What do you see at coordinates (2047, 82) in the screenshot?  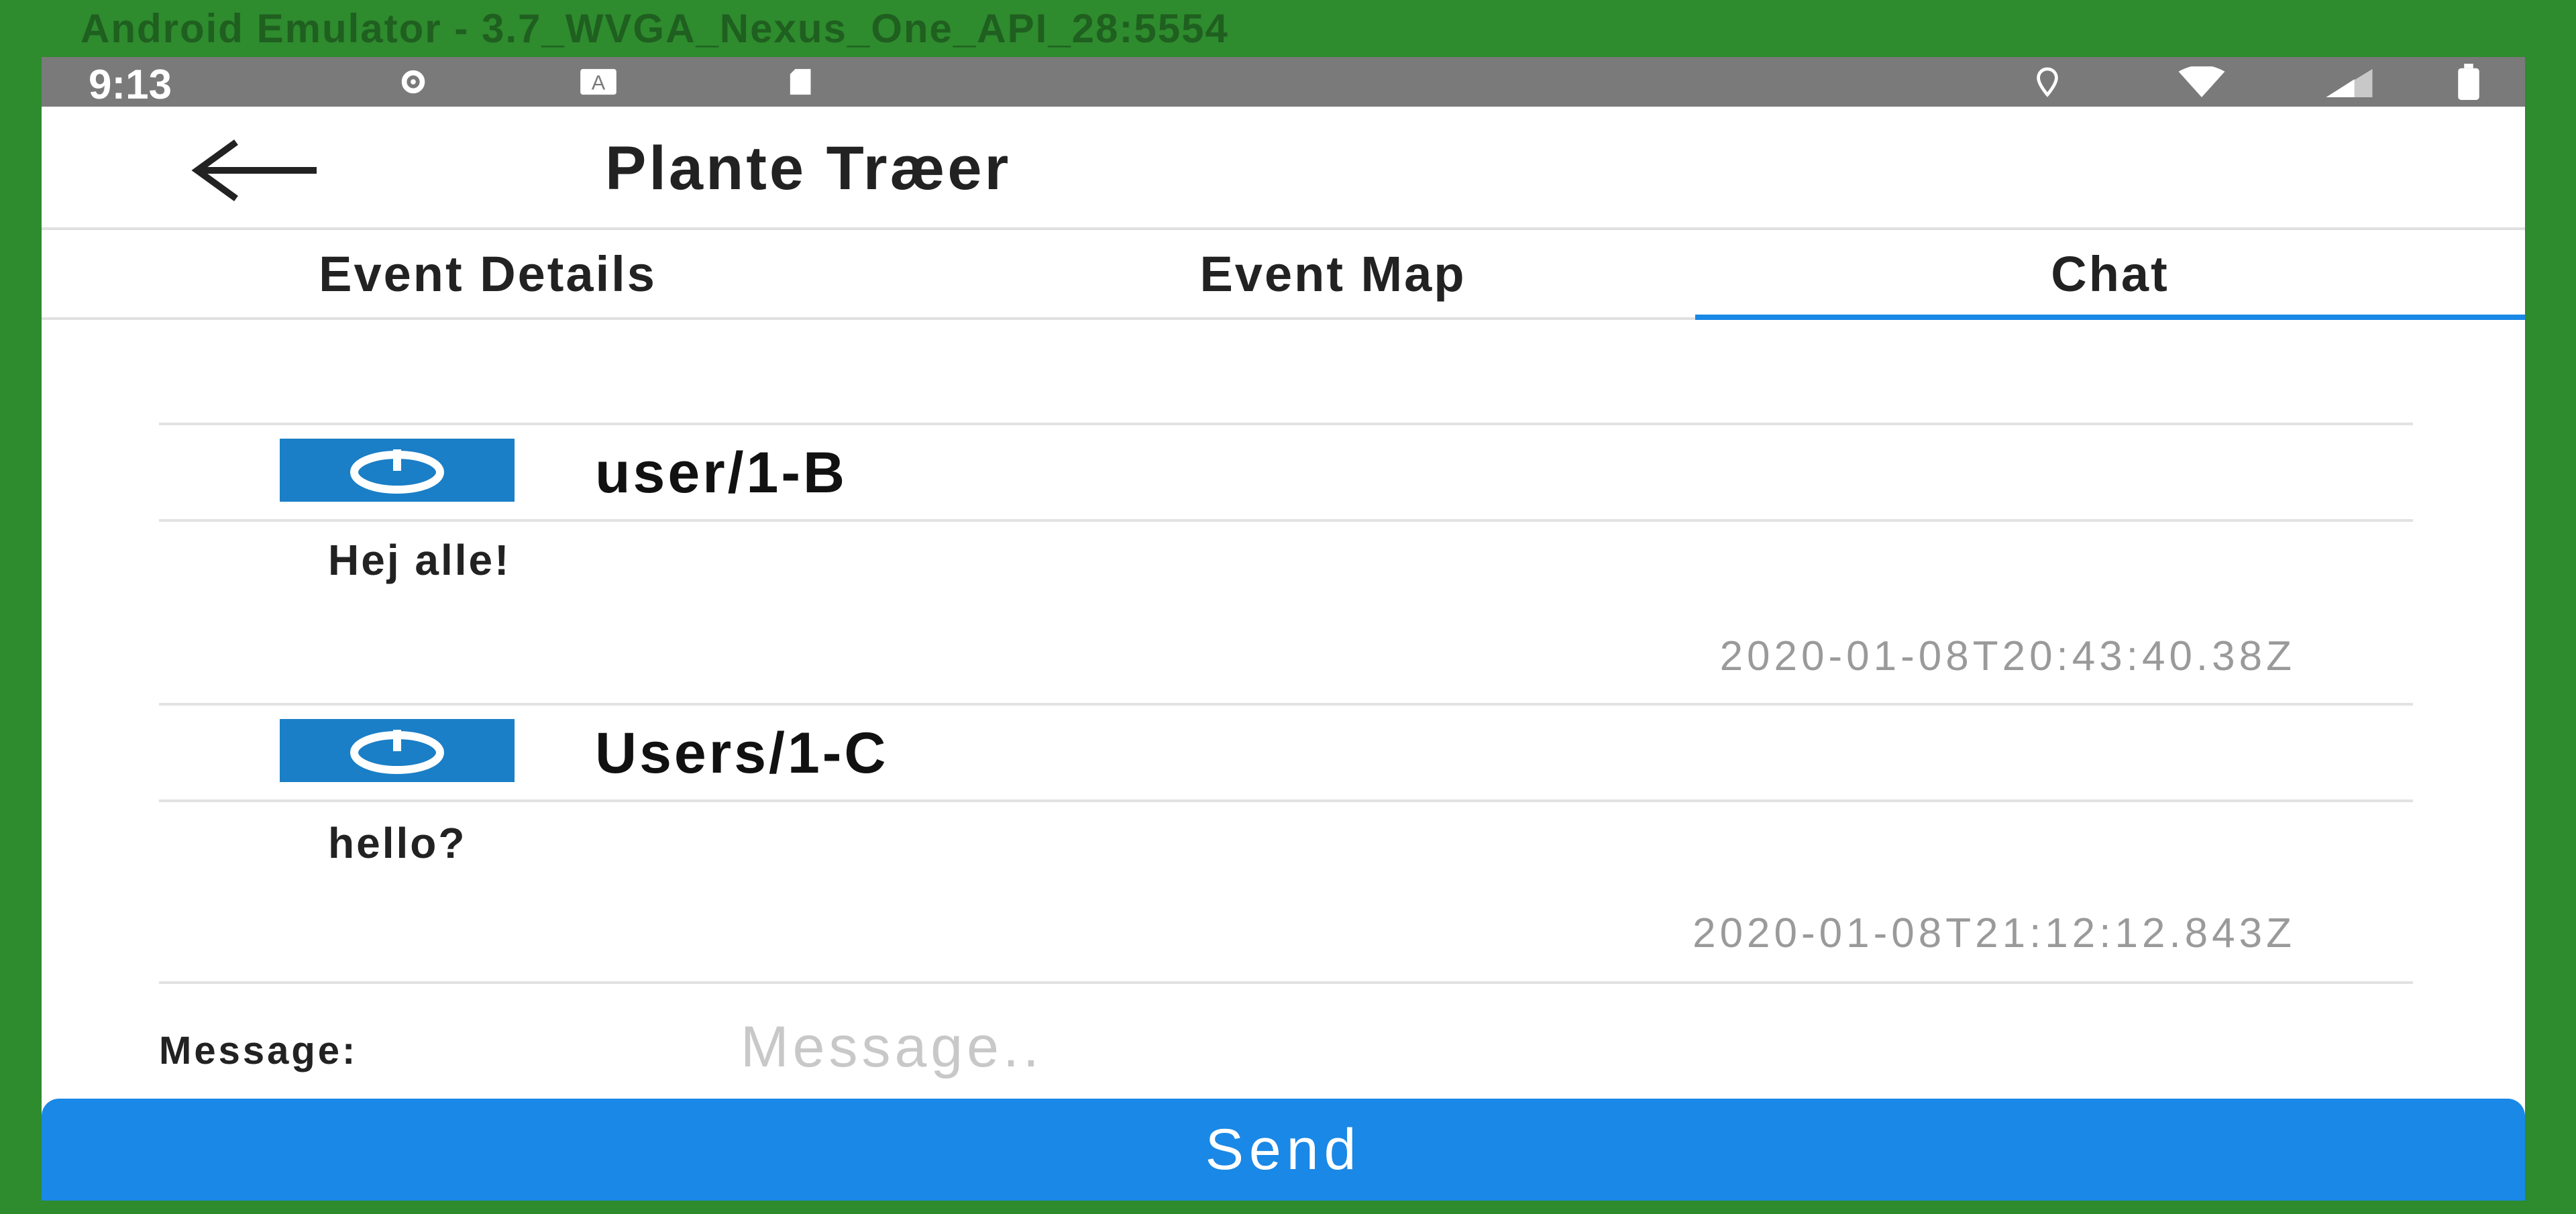 I see `location-icon` at bounding box center [2047, 82].